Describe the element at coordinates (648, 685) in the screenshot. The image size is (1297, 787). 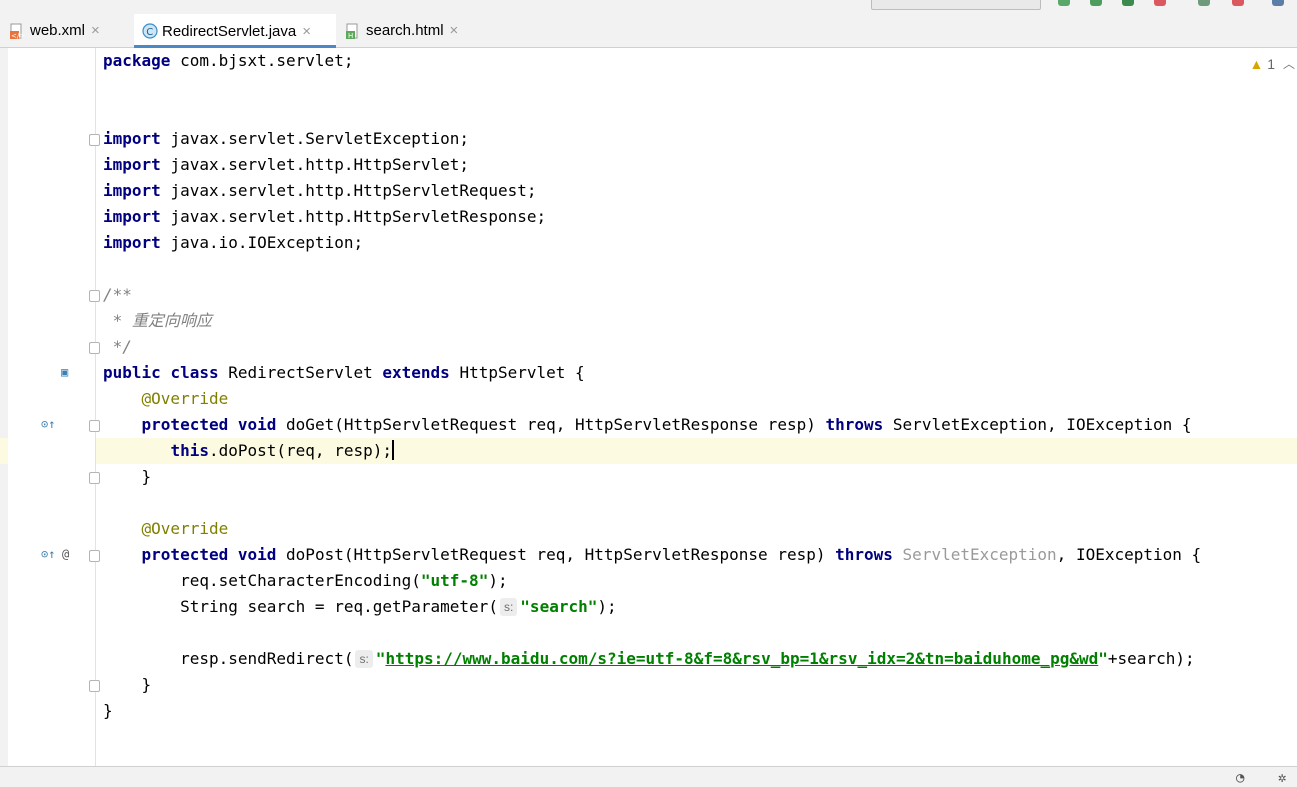
I see `code-line: 25 }` at that location.